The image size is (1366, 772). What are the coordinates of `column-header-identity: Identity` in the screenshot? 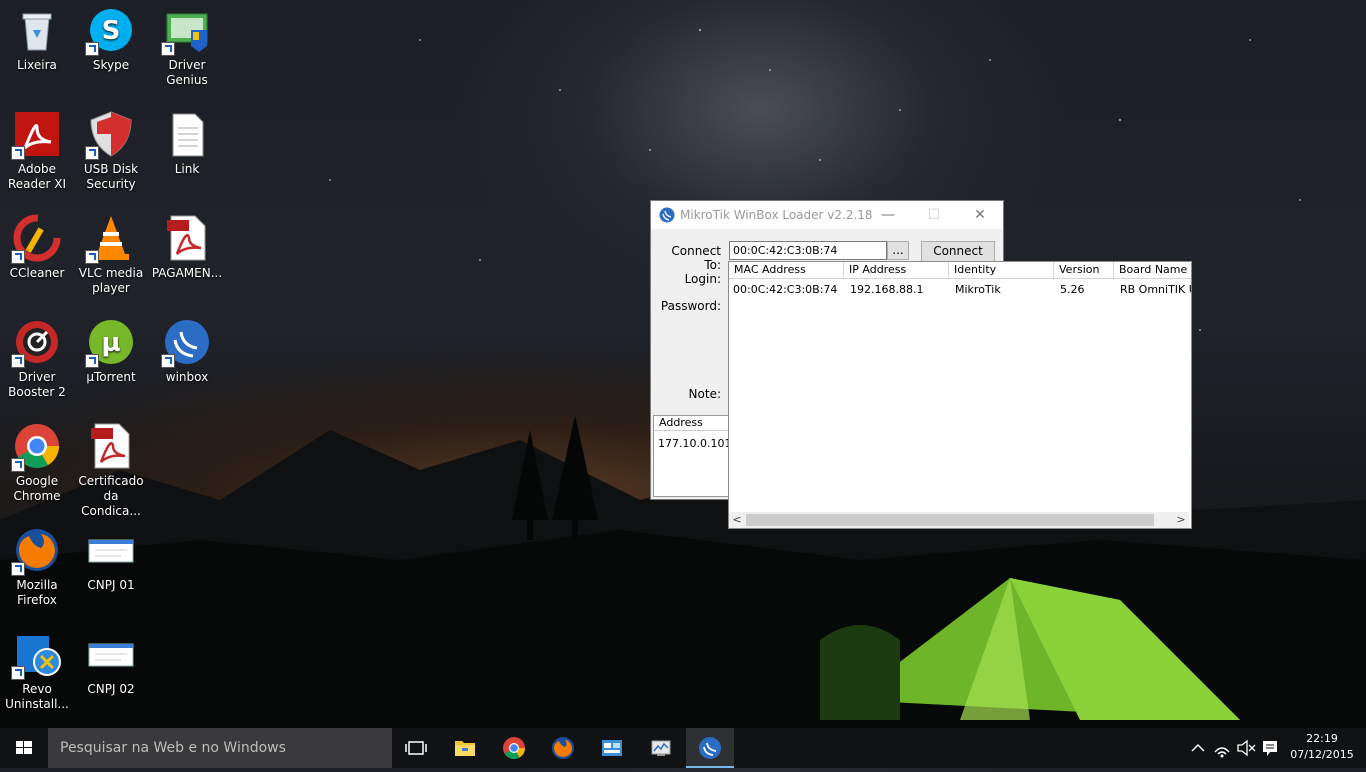 It's located at (1001, 270).